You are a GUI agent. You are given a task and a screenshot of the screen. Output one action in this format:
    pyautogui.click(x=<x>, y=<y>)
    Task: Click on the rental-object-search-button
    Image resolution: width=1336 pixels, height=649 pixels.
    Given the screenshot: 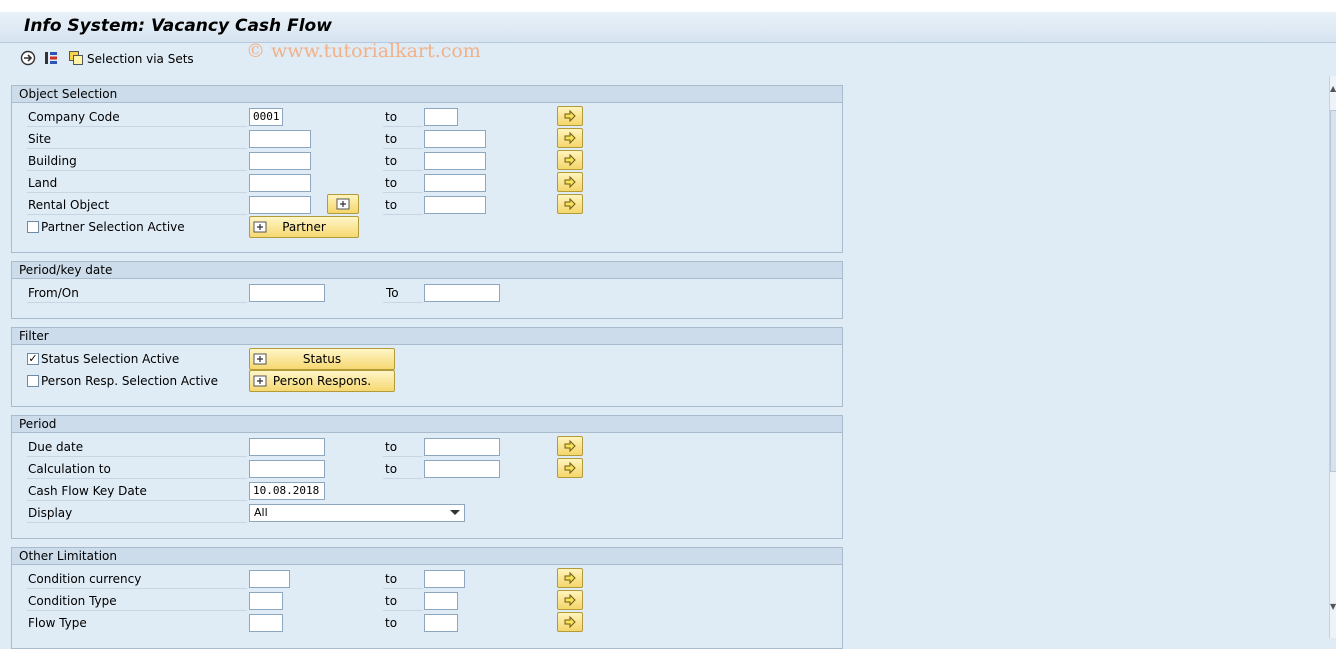 What is the action you would take?
    pyautogui.click(x=343, y=204)
    